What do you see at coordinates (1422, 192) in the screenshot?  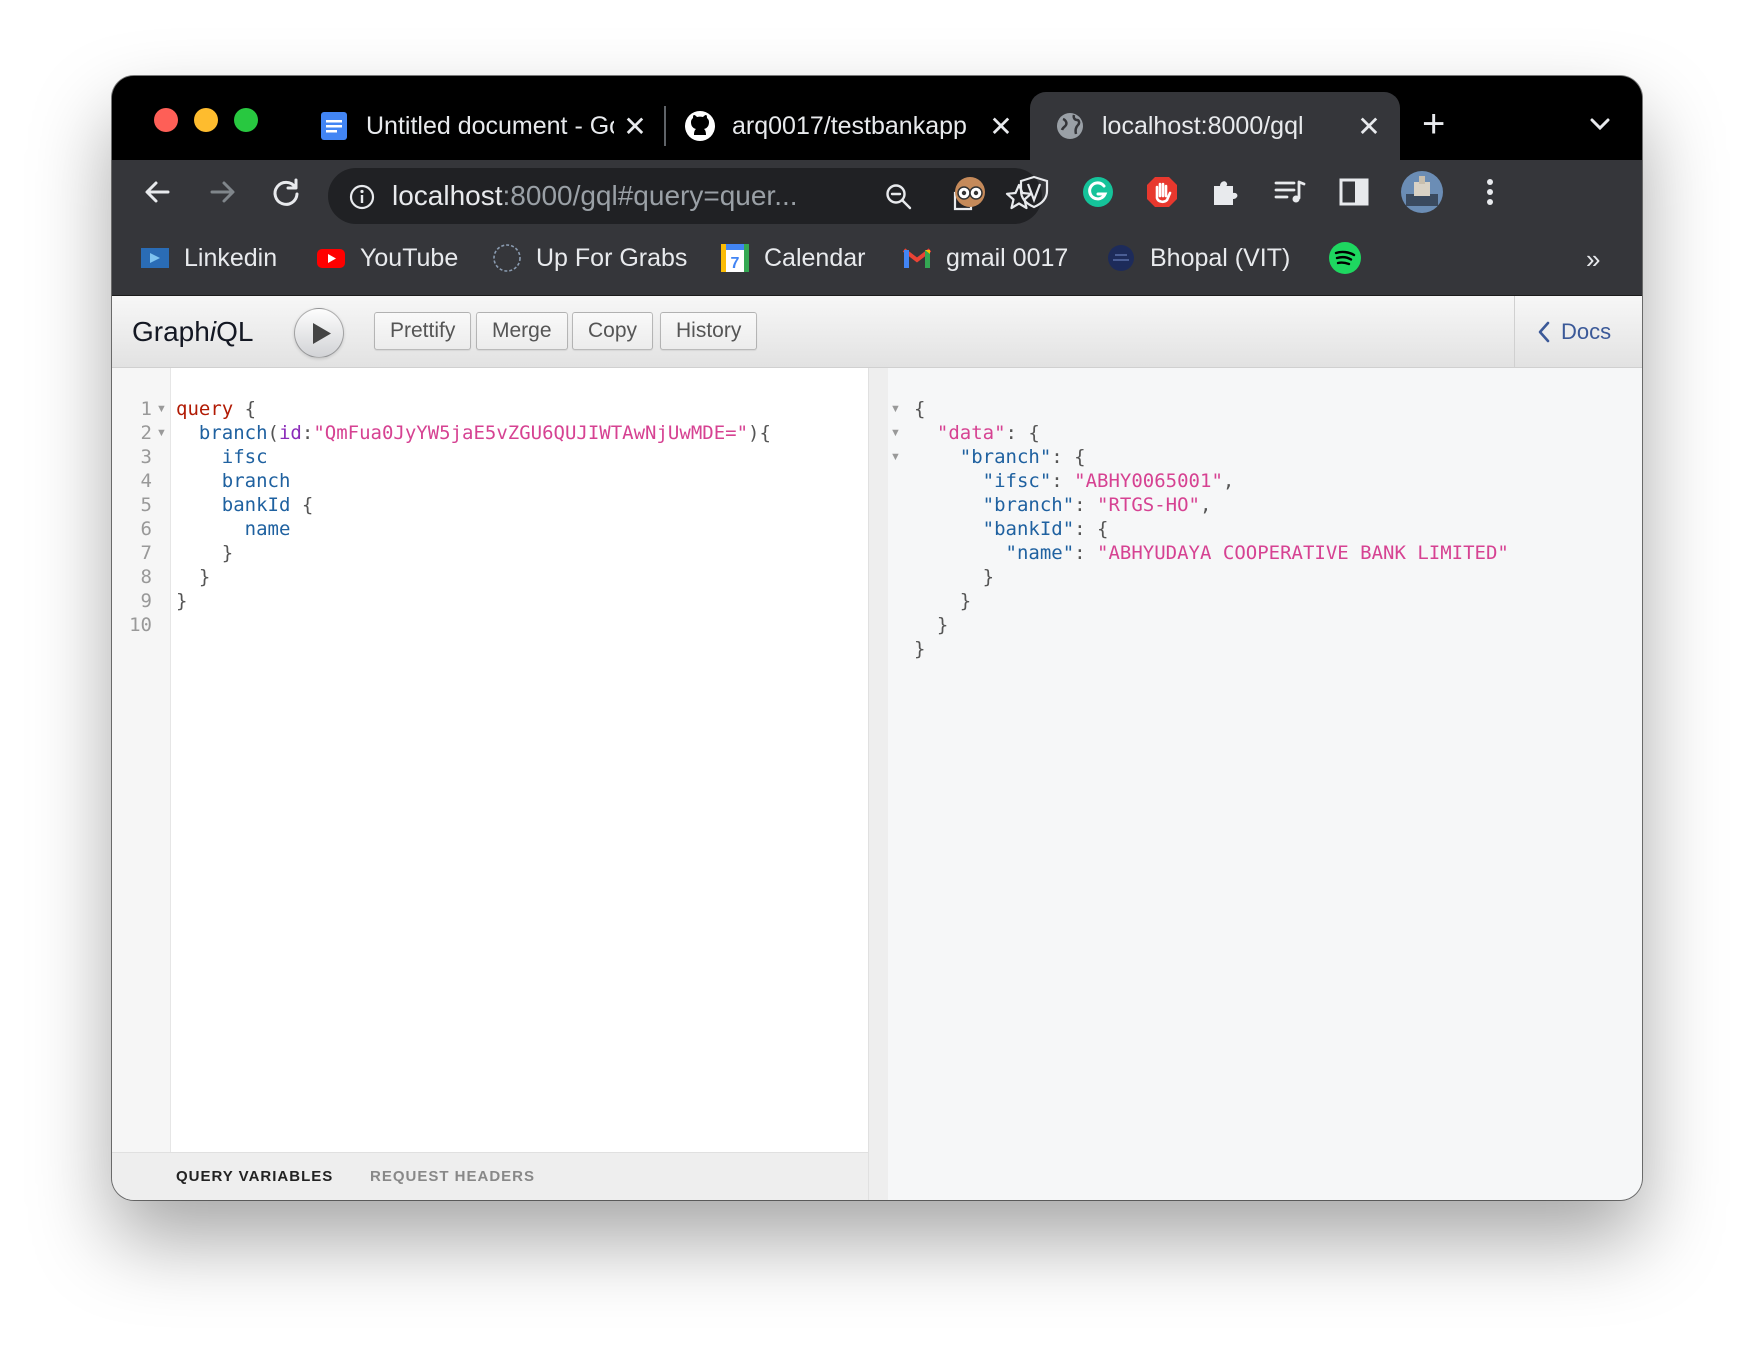 I see `profile-avatar` at bounding box center [1422, 192].